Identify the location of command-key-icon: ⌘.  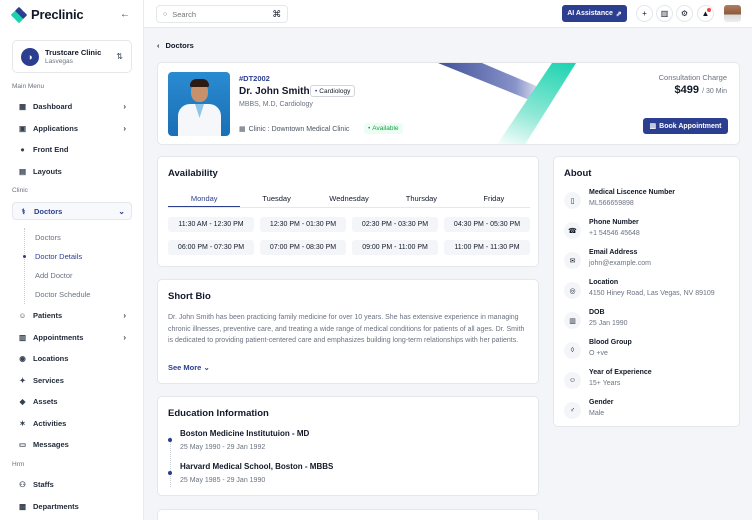
(277, 13).